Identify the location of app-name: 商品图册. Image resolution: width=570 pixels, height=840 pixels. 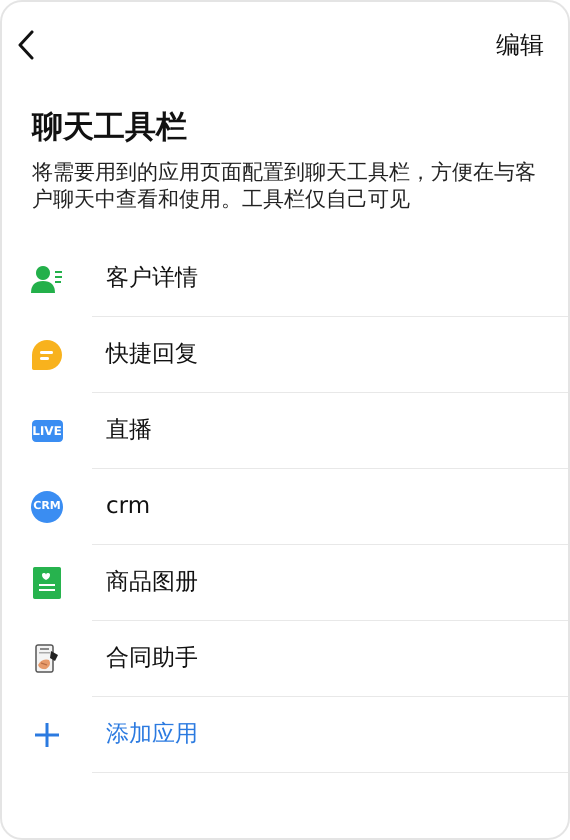
(152, 582).